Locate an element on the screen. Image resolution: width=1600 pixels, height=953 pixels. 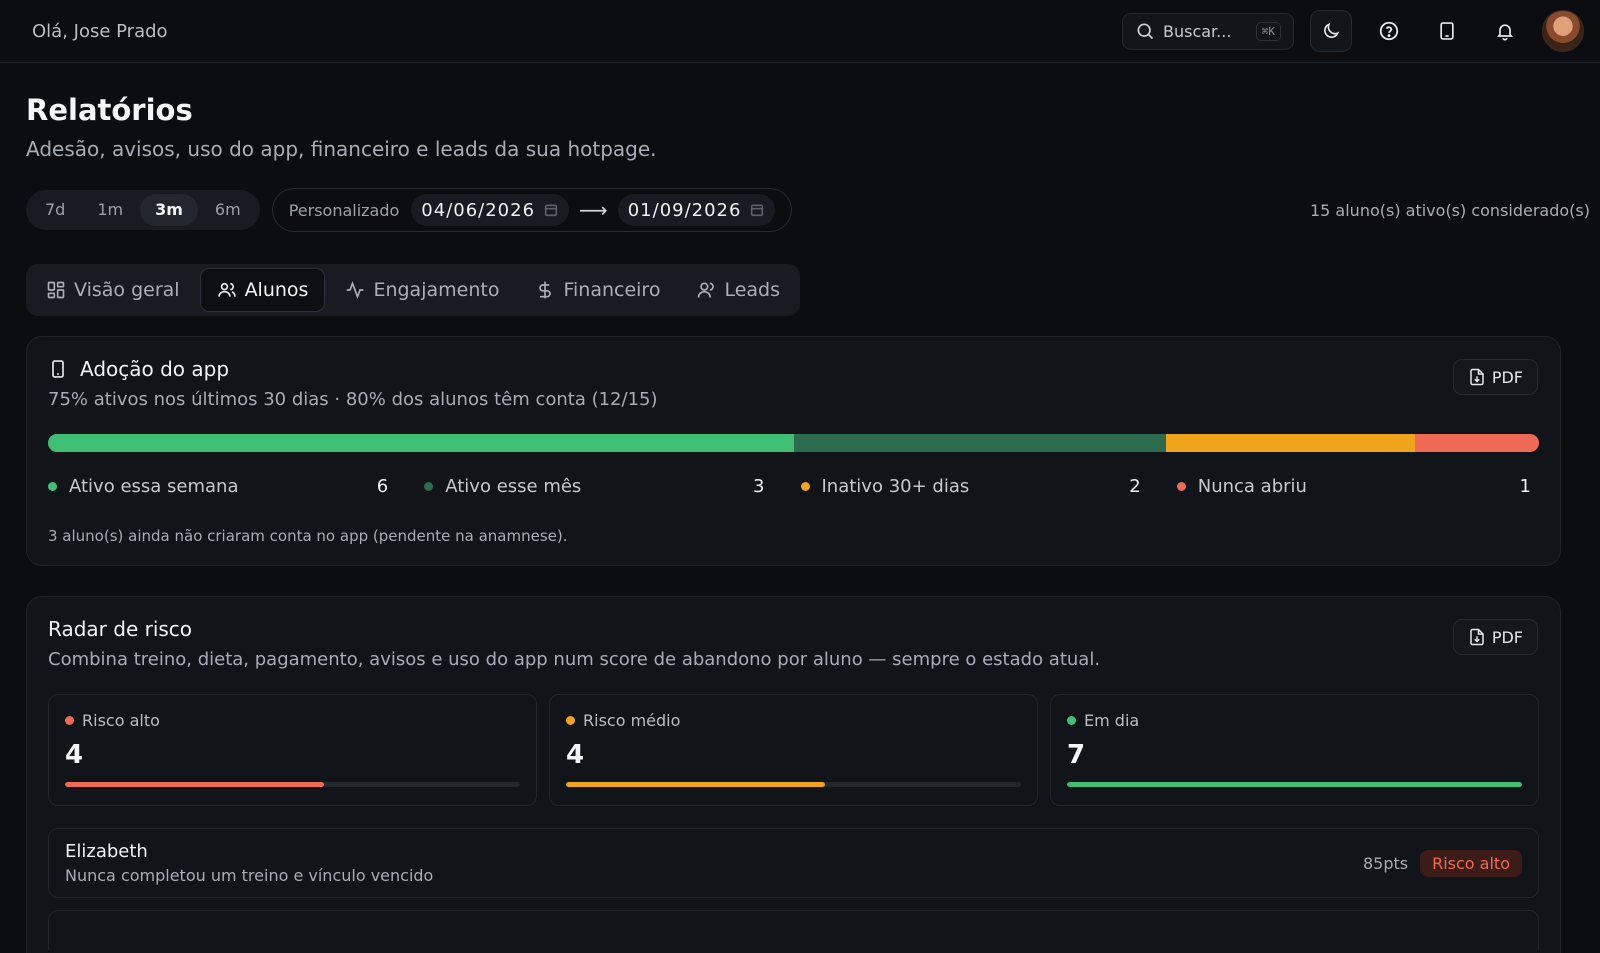
date-from-input: 04/06/2026 is located at coordinates (490, 210).